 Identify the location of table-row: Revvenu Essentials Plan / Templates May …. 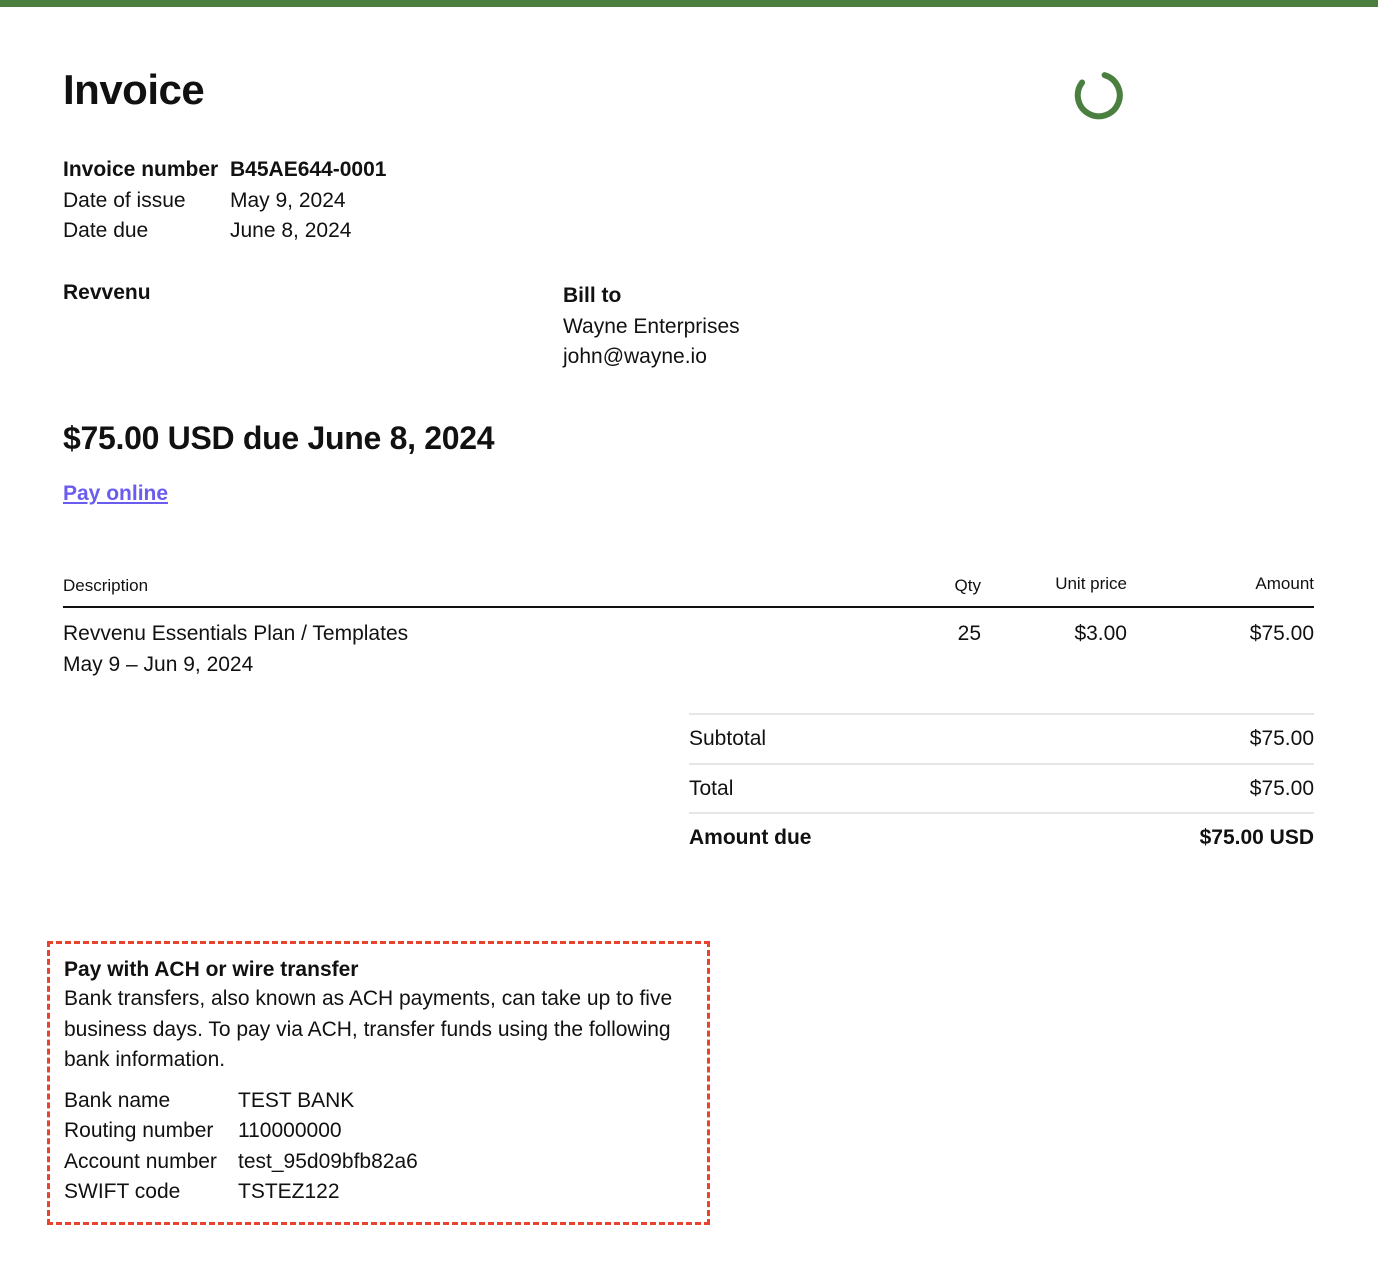
(688, 653).